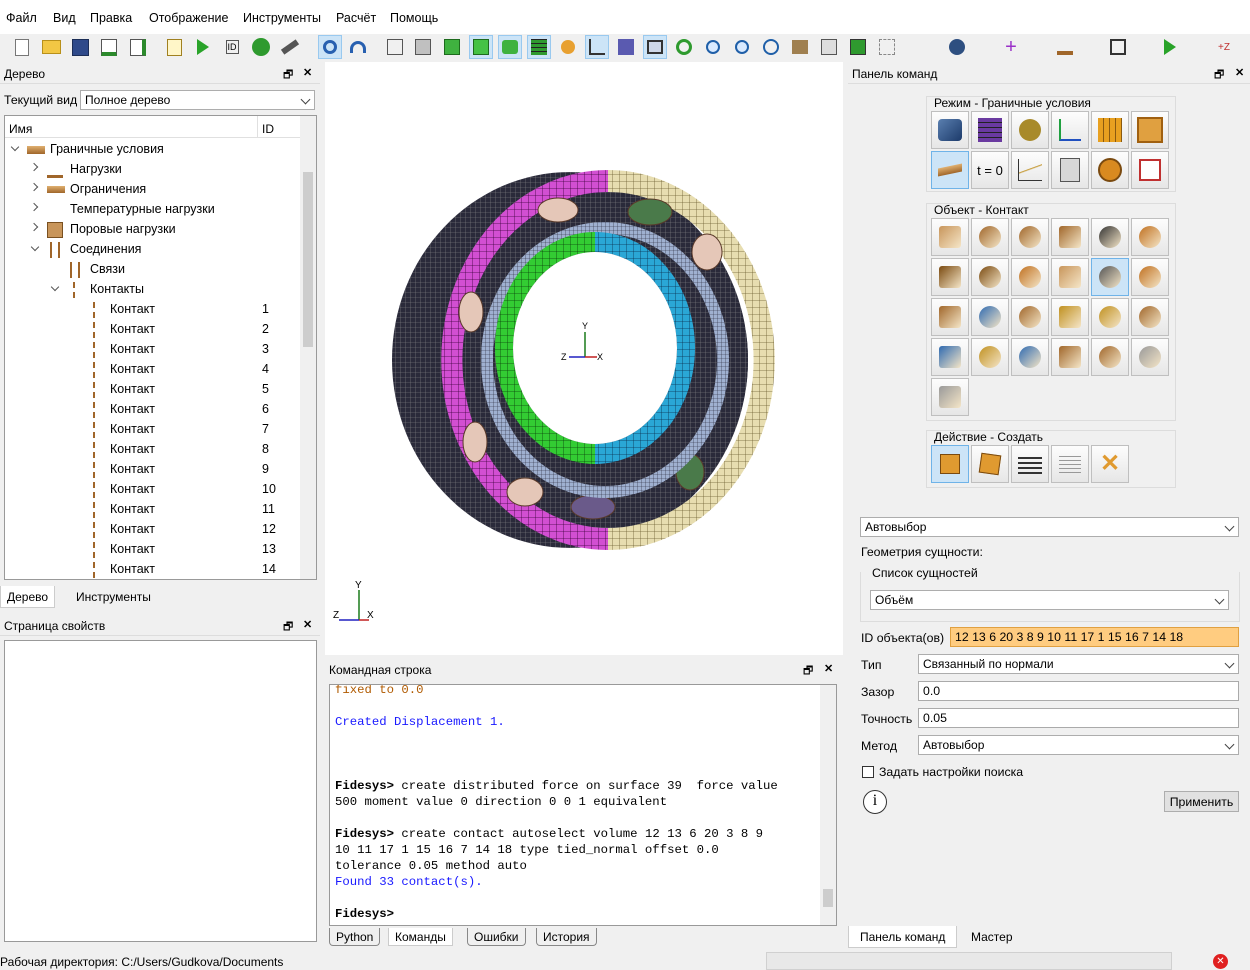  What do you see at coordinates (150, 530) in the screenshot?
I see `tree-item-contact: Контакт 12` at bounding box center [150, 530].